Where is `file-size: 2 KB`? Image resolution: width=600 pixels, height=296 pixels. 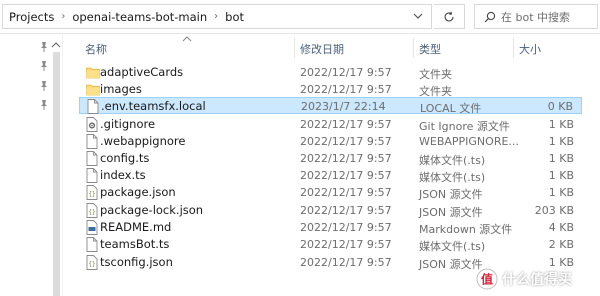
file-size: 2 KB is located at coordinates (561, 244).